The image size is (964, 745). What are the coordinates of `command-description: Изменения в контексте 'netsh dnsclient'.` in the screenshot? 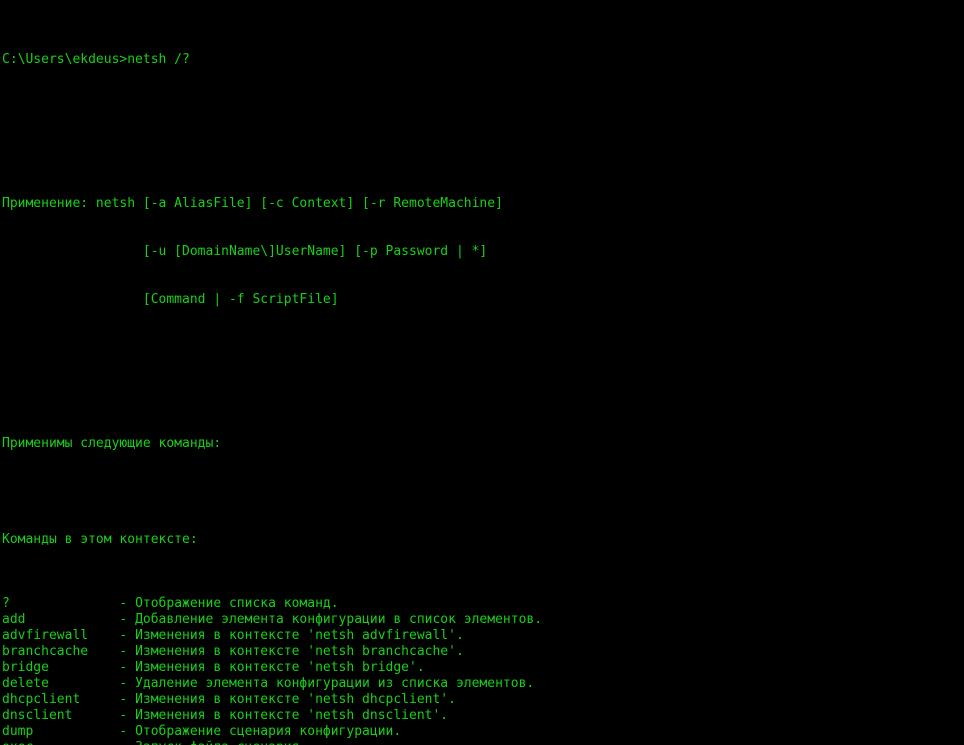 It's located at (292, 715).